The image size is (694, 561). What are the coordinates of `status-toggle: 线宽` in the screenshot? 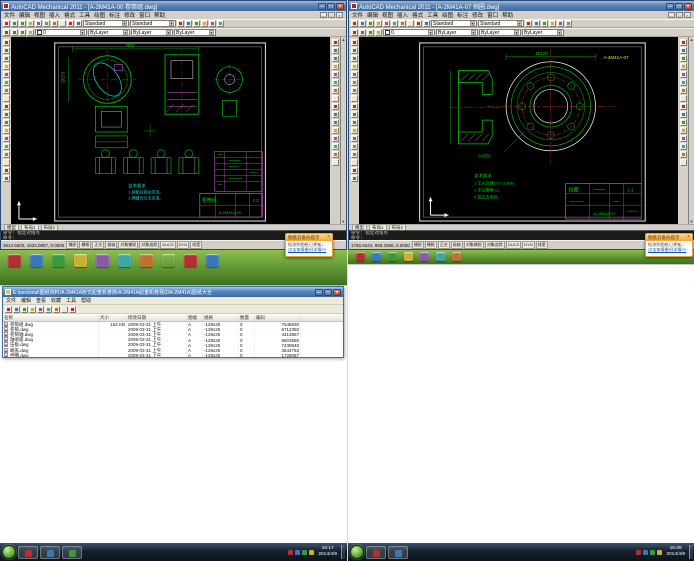 It's located at (541, 245).